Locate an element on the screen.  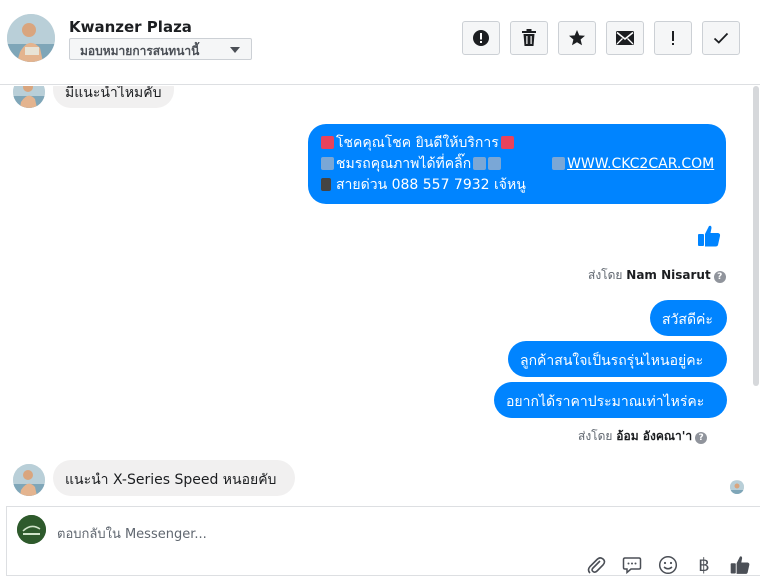
saved-replies-button is located at coordinates (632, 565).